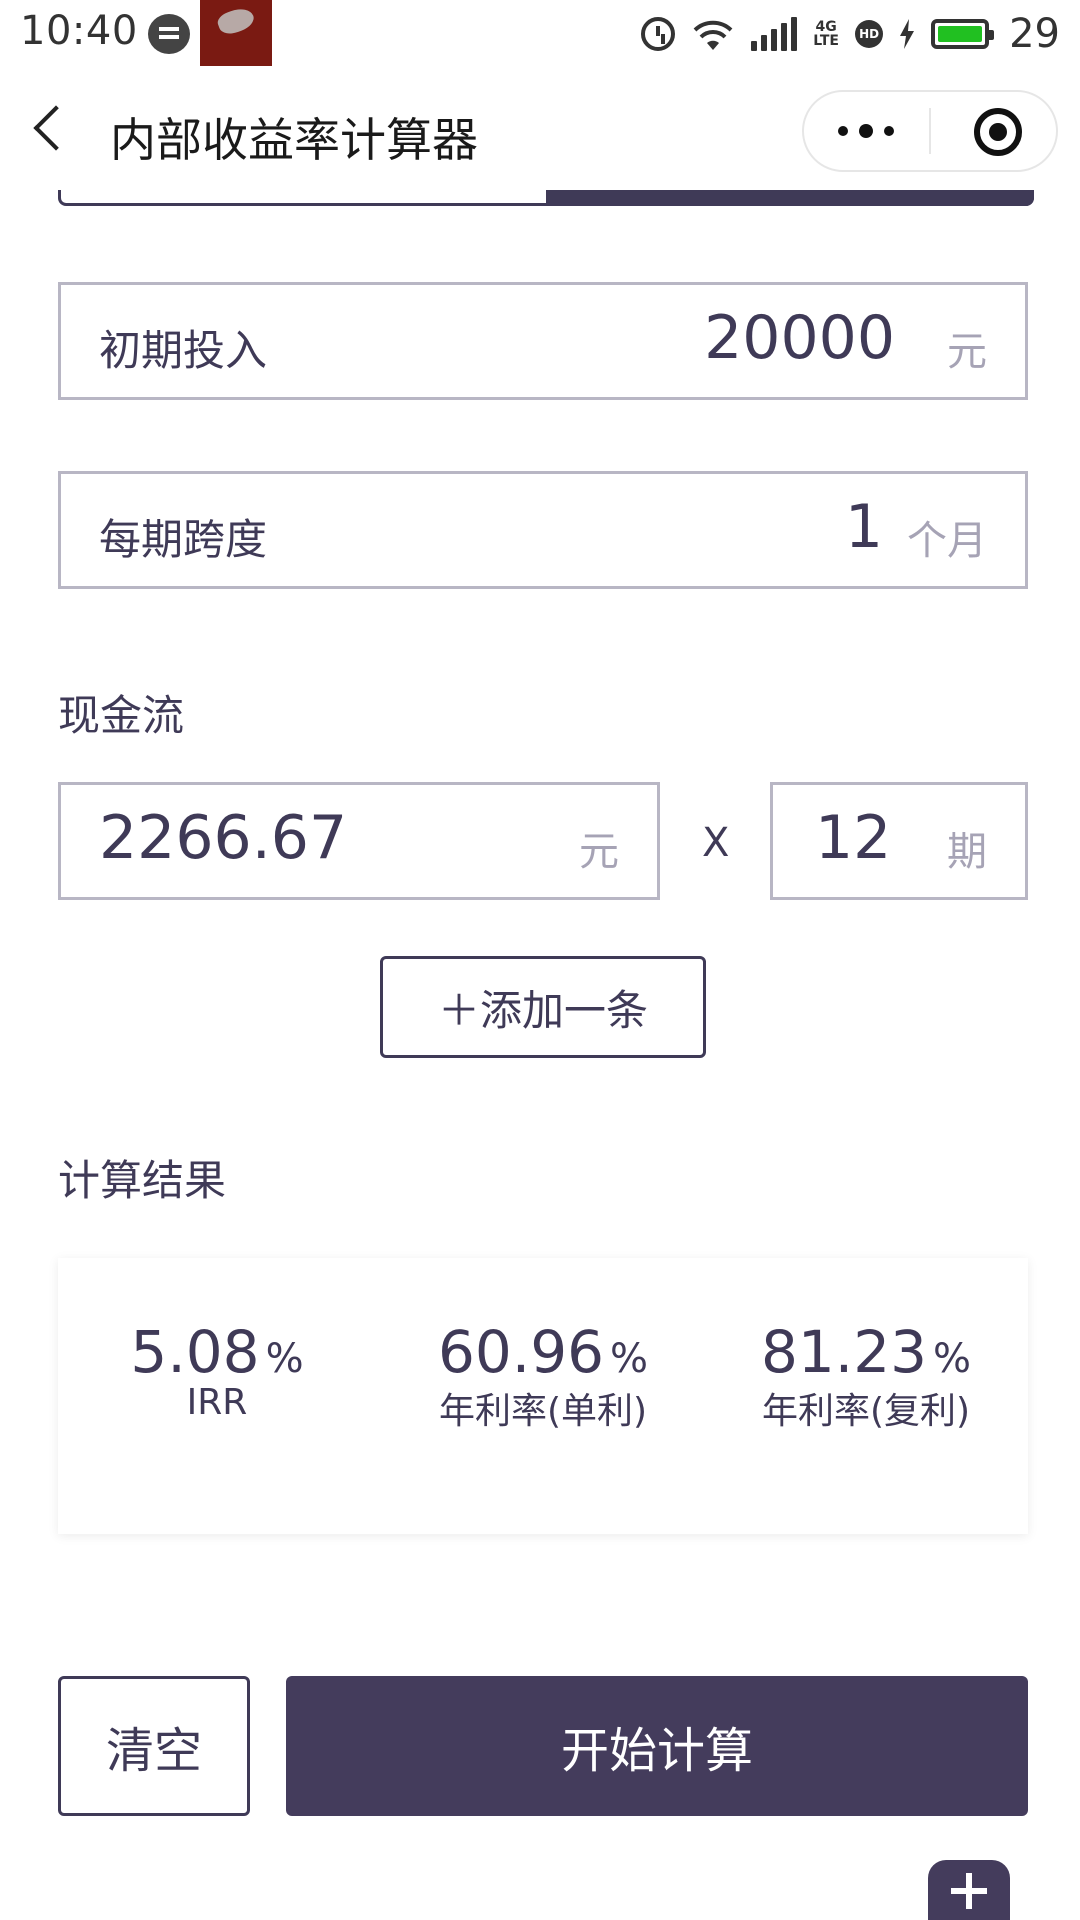 The image size is (1080, 1920). What do you see at coordinates (947, 541) in the screenshot?
I see `period-span-unit: 个月` at bounding box center [947, 541].